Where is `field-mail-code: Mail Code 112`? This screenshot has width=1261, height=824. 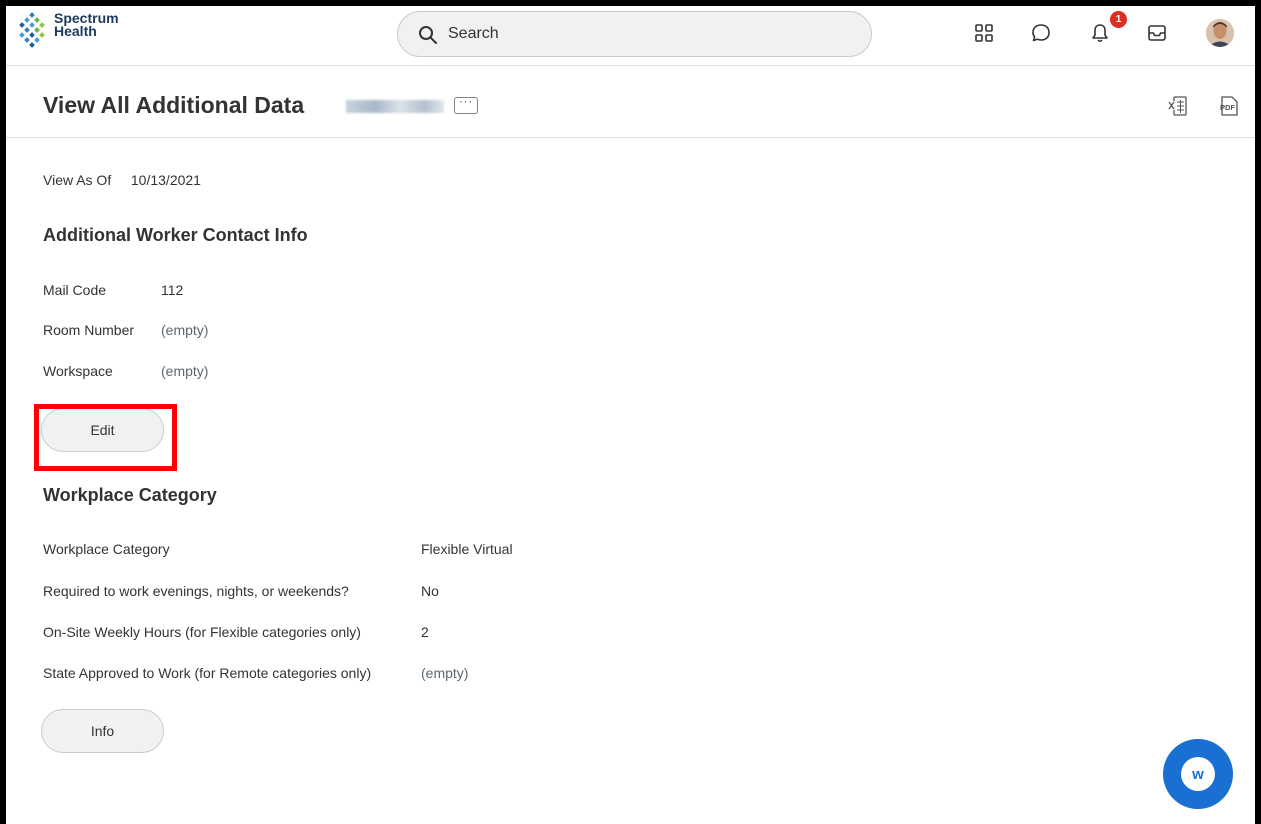 field-mail-code: Mail Code 112 is located at coordinates (113, 290).